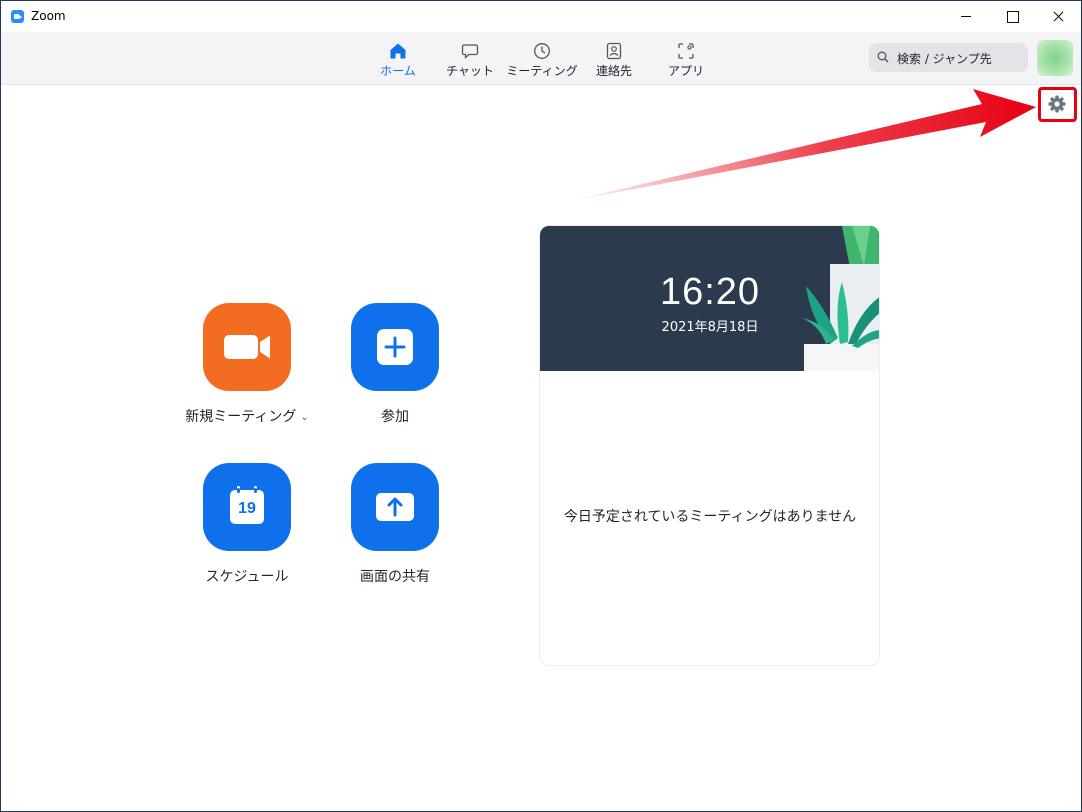  Describe the element at coordinates (710, 517) in the screenshot. I see `no-meetings-message: 今日予定されているミーティングはありません` at that location.